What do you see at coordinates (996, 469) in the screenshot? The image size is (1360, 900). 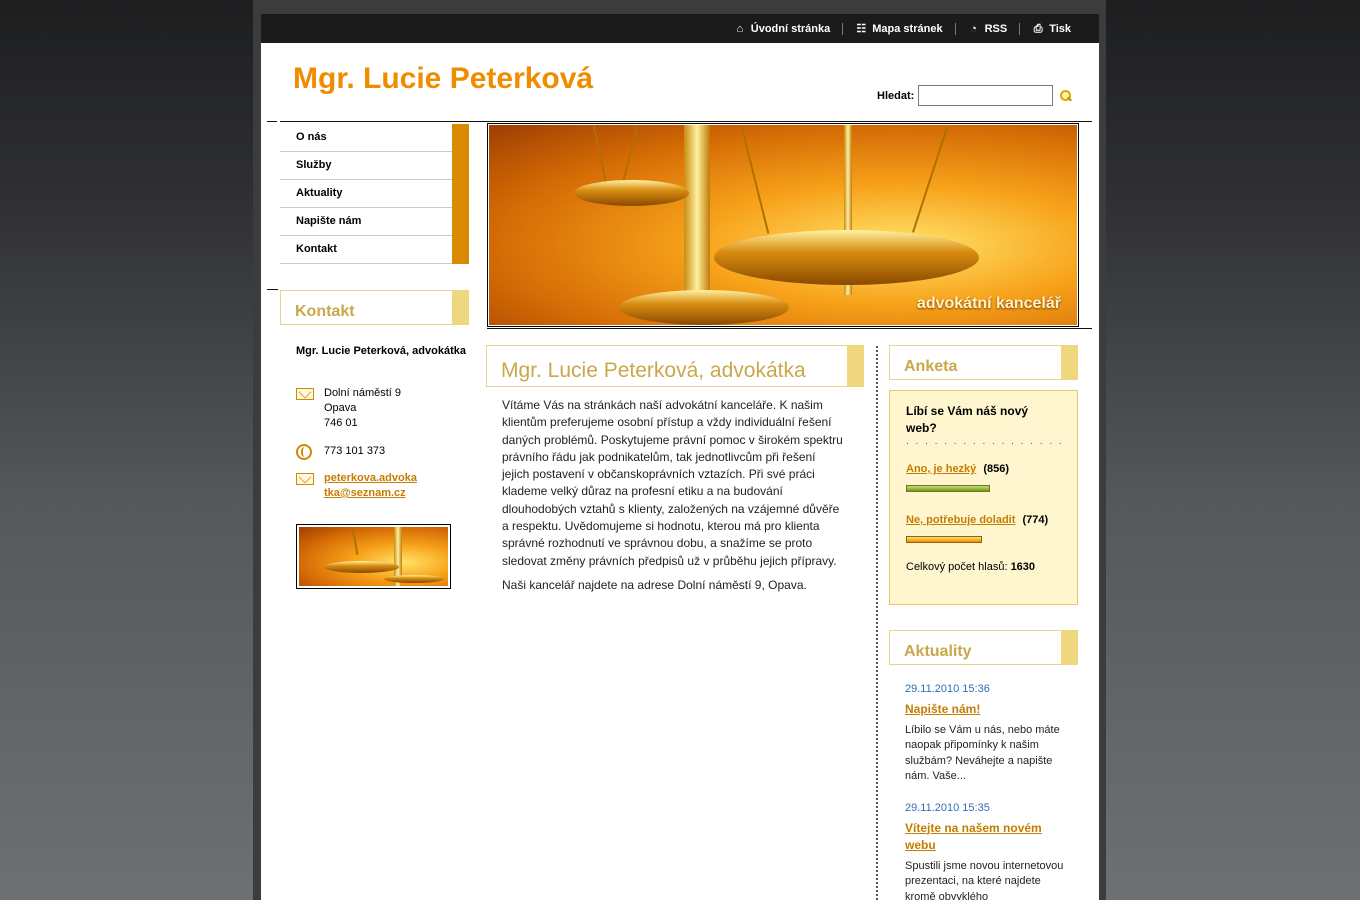 I see `poll-option-count: (856)` at bounding box center [996, 469].